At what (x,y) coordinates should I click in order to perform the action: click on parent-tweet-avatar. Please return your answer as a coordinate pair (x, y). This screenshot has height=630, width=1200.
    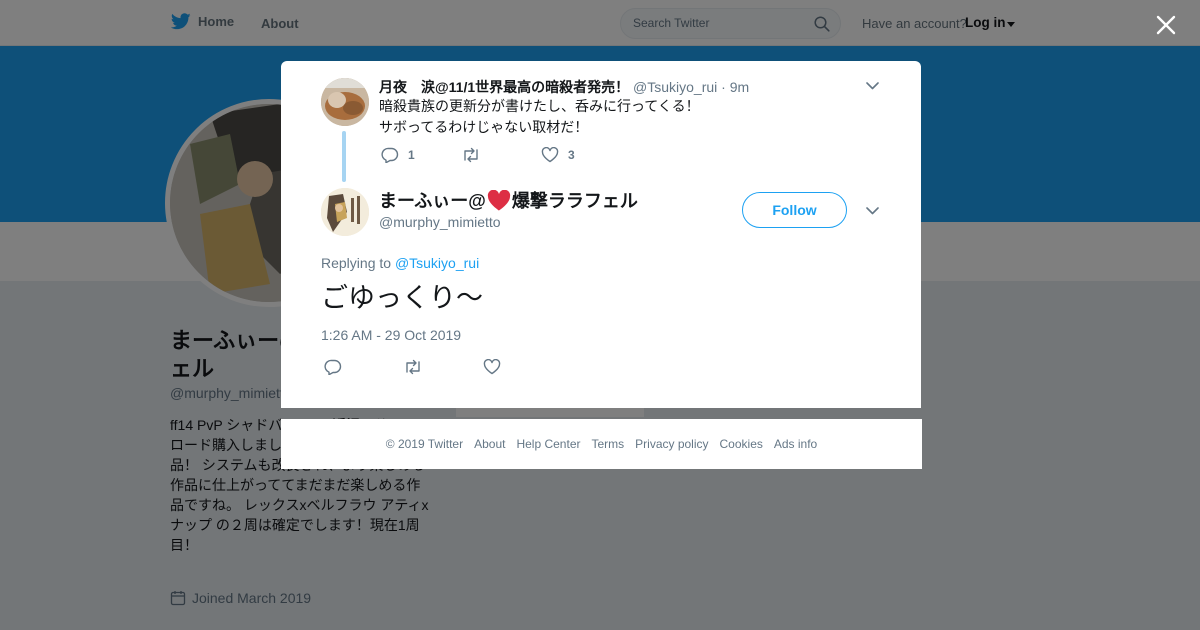
    Looking at the image, I should click on (345, 102).